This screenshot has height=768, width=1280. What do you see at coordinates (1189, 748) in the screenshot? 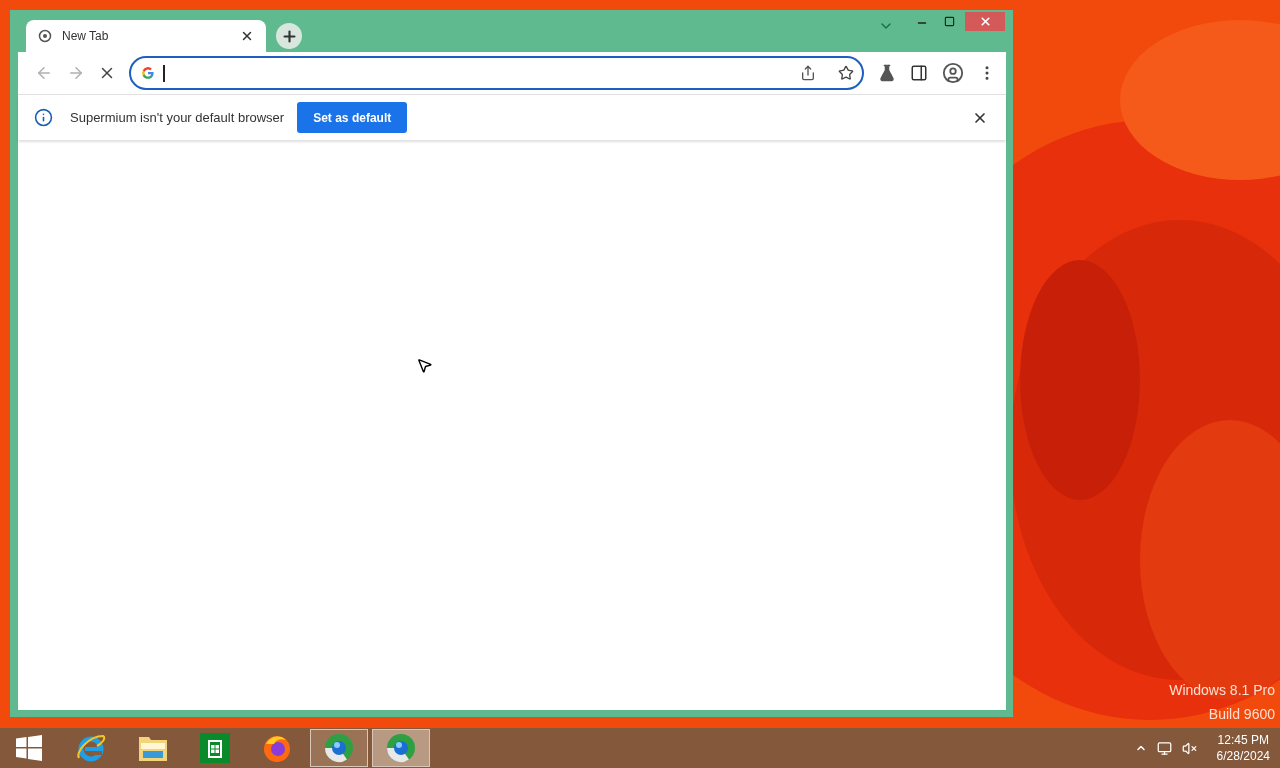
I see `volume-muted-icon` at bounding box center [1189, 748].